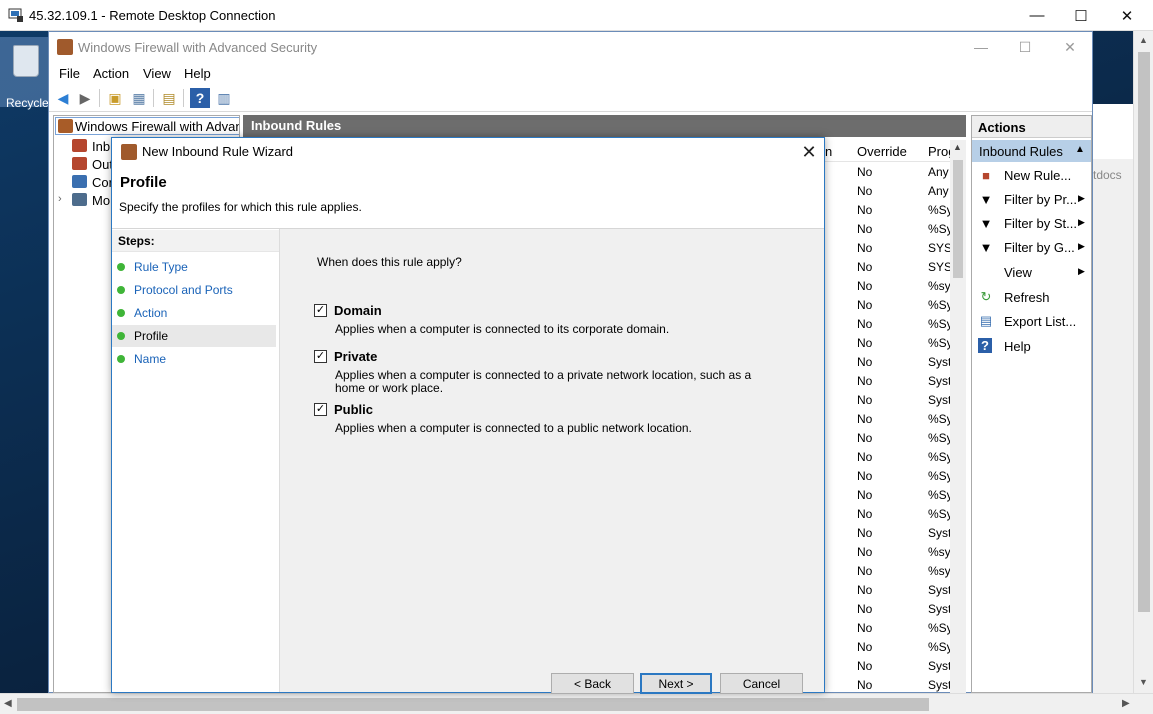 The image size is (1153, 714). What do you see at coordinates (389, 262) in the screenshot?
I see `profile-question: When does this rule apply?` at bounding box center [389, 262].